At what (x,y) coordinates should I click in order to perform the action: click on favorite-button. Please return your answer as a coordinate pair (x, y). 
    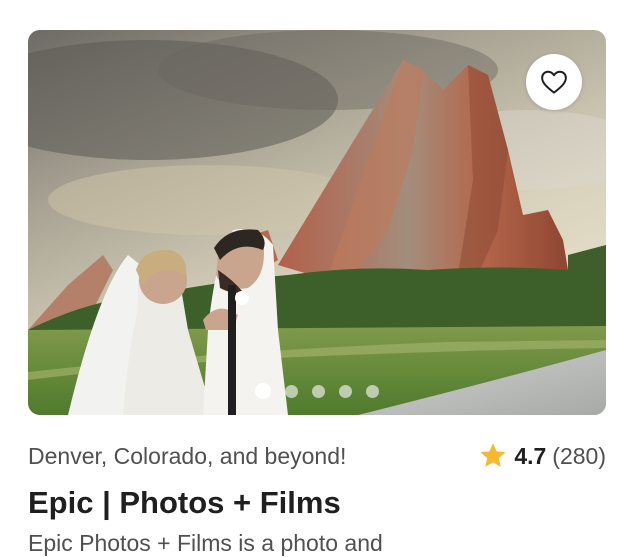
    Looking at the image, I should click on (554, 82).